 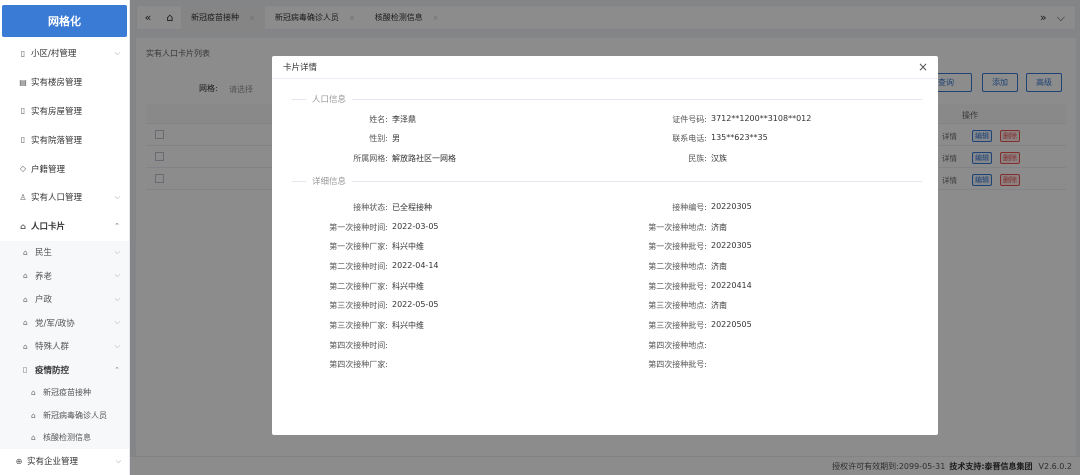 What do you see at coordinates (64, 82) in the screenshot?
I see `sidebar-item-buildings: ▤ 实有楼房管理` at bounding box center [64, 82].